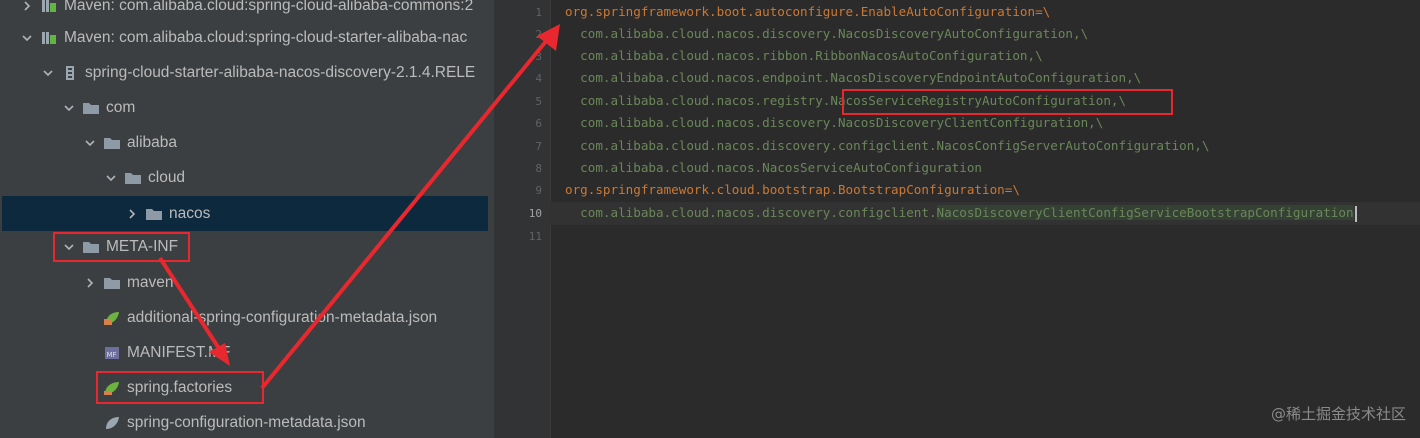  What do you see at coordinates (247, 142) in the screenshot?
I see `tree-row-alibaba: alibaba` at bounding box center [247, 142].